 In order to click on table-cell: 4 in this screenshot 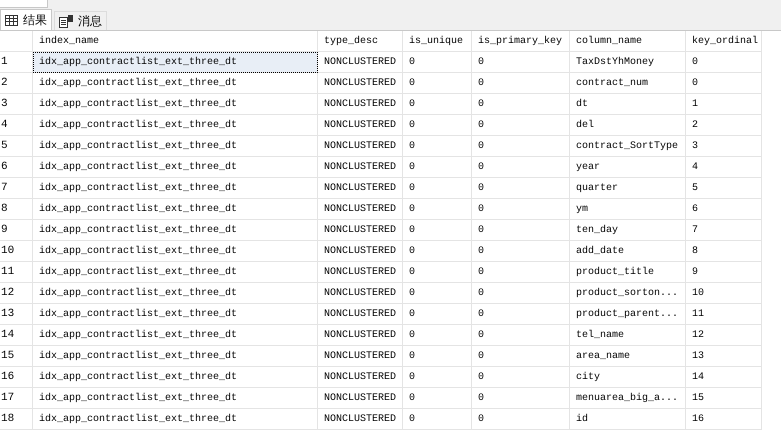, I will do `click(724, 167)`.